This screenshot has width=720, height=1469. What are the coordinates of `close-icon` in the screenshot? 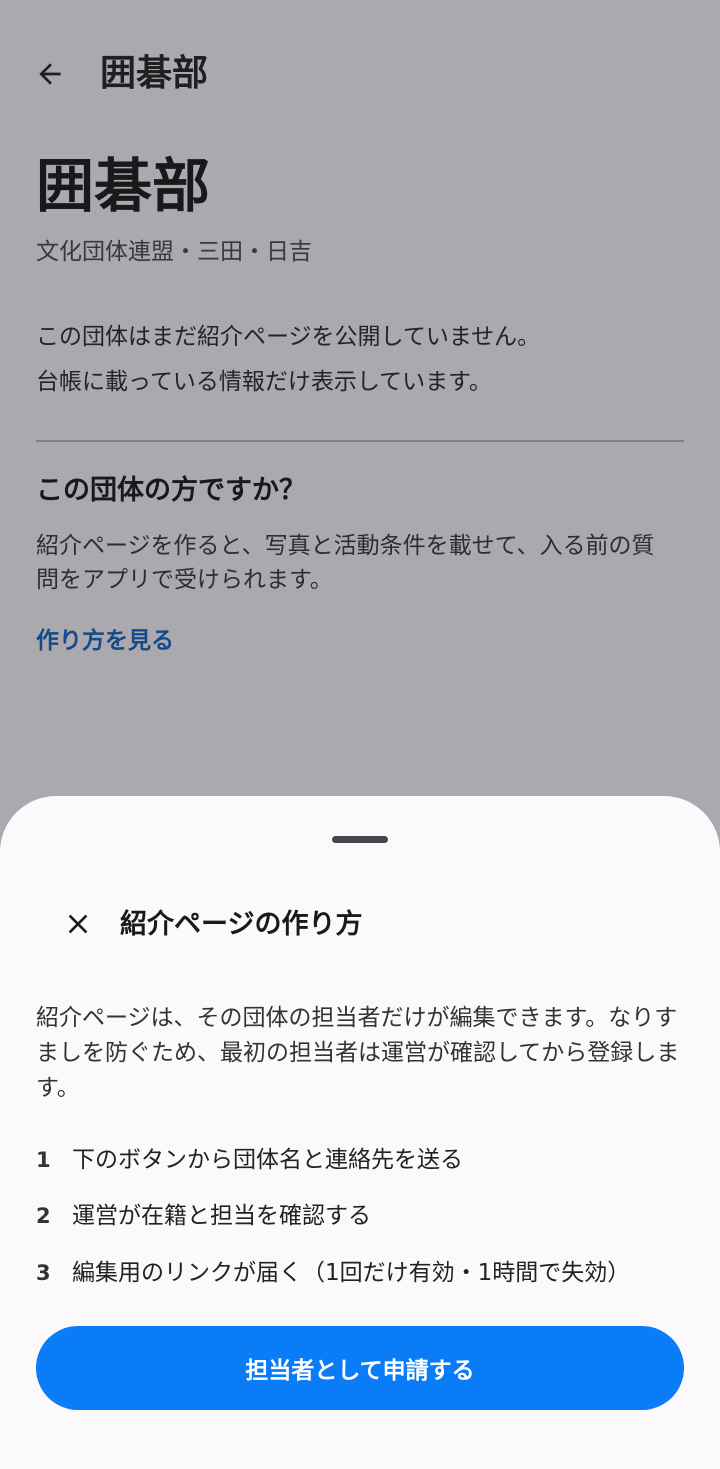 It's located at (78, 924).